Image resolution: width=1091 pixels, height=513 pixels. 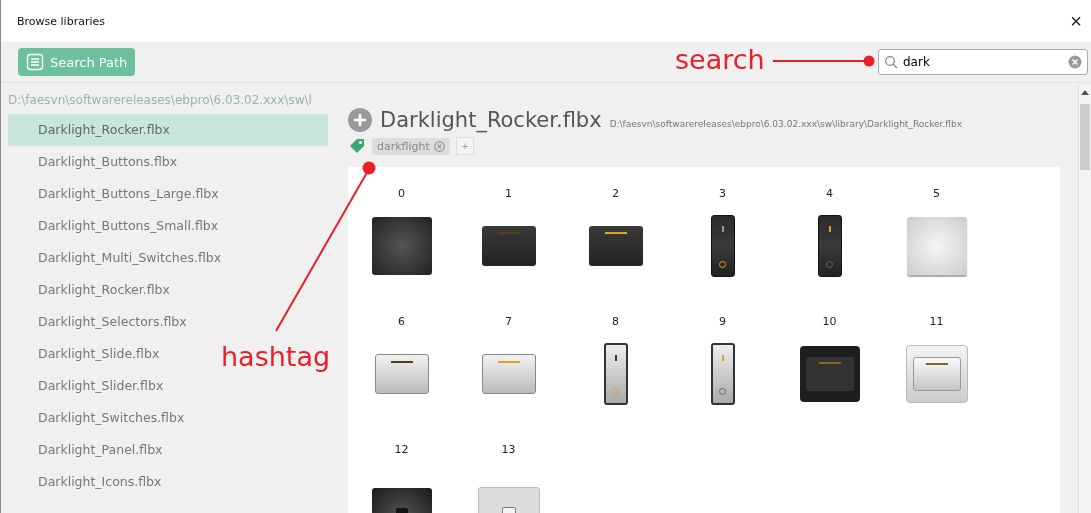 What do you see at coordinates (722, 193) in the screenshot?
I see `shape-index: 3` at bounding box center [722, 193].